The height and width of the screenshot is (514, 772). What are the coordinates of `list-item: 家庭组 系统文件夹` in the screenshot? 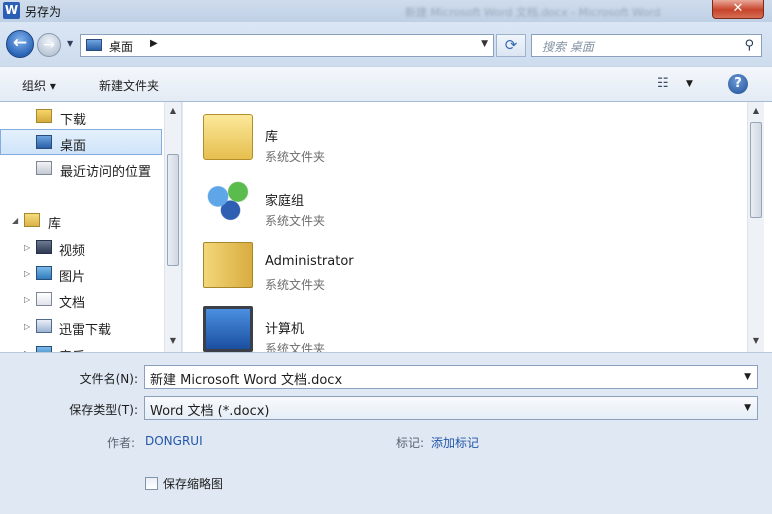 It's located at (473, 204).